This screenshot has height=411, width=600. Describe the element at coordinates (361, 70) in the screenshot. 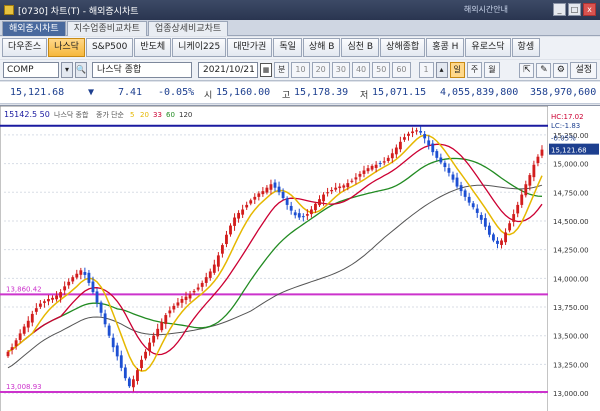

I see `period-40-button: 40` at that location.